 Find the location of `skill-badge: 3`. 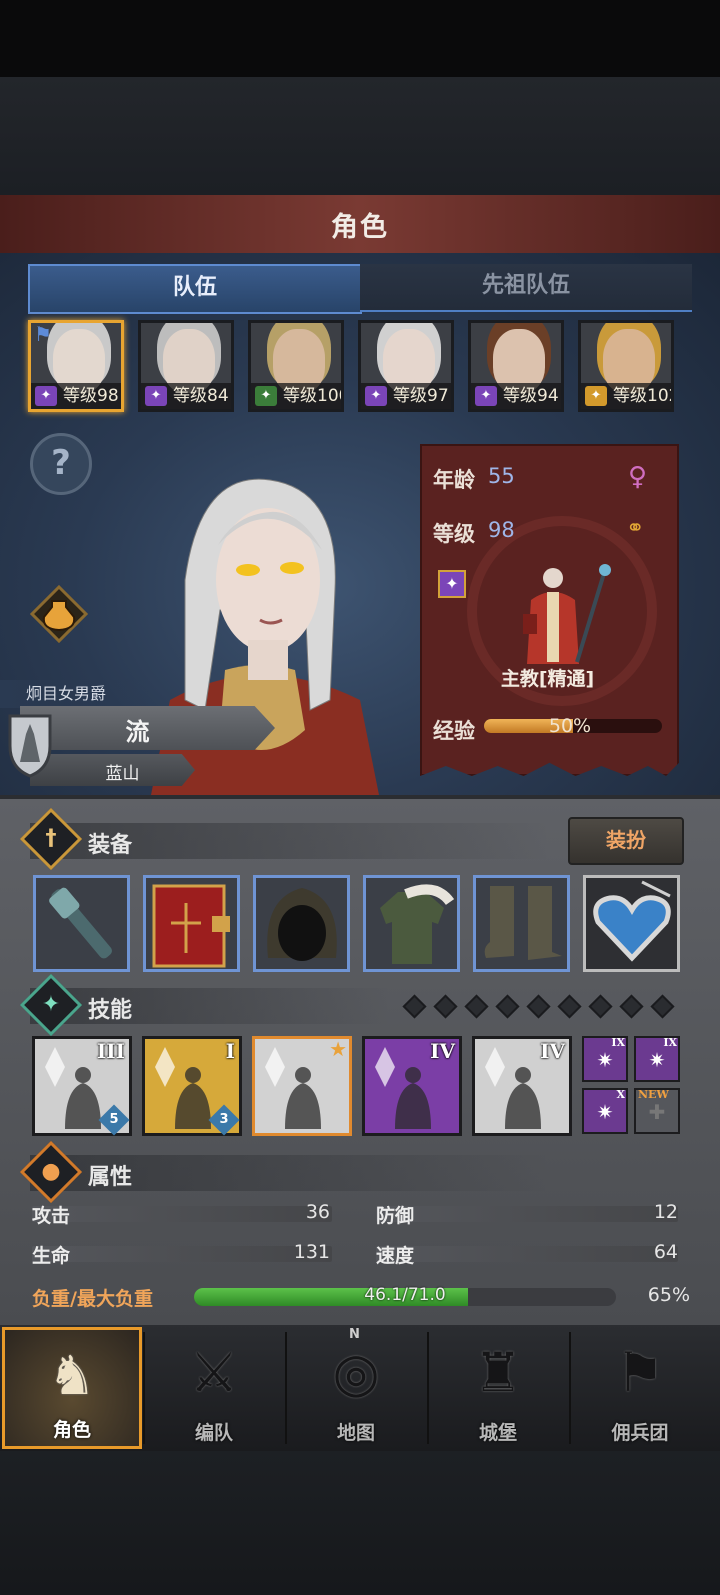

skill-badge: 3 is located at coordinates (224, 1120).